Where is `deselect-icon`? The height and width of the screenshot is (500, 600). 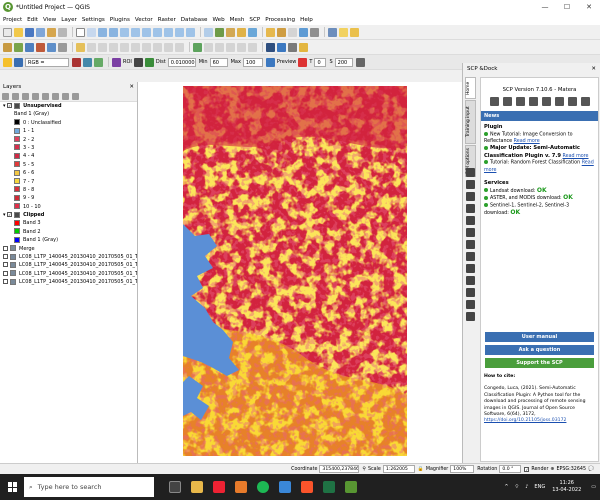 deselect-icon is located at coordinates (292, 32).